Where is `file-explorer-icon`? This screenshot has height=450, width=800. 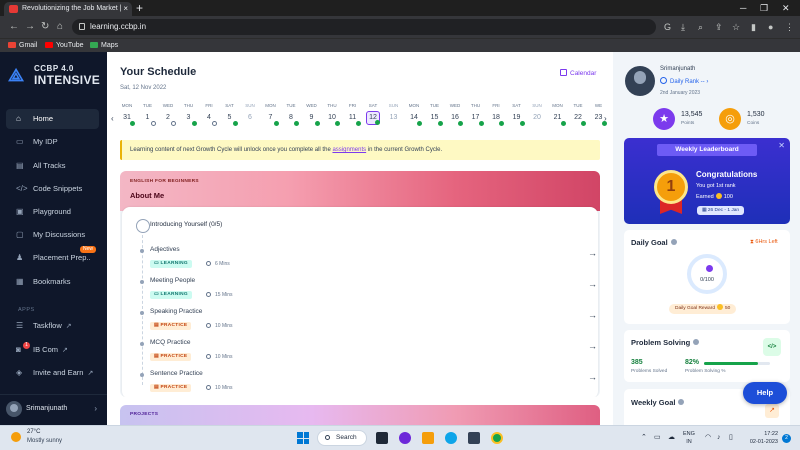
file-explorer-icon is located at coordinates (428, 438).